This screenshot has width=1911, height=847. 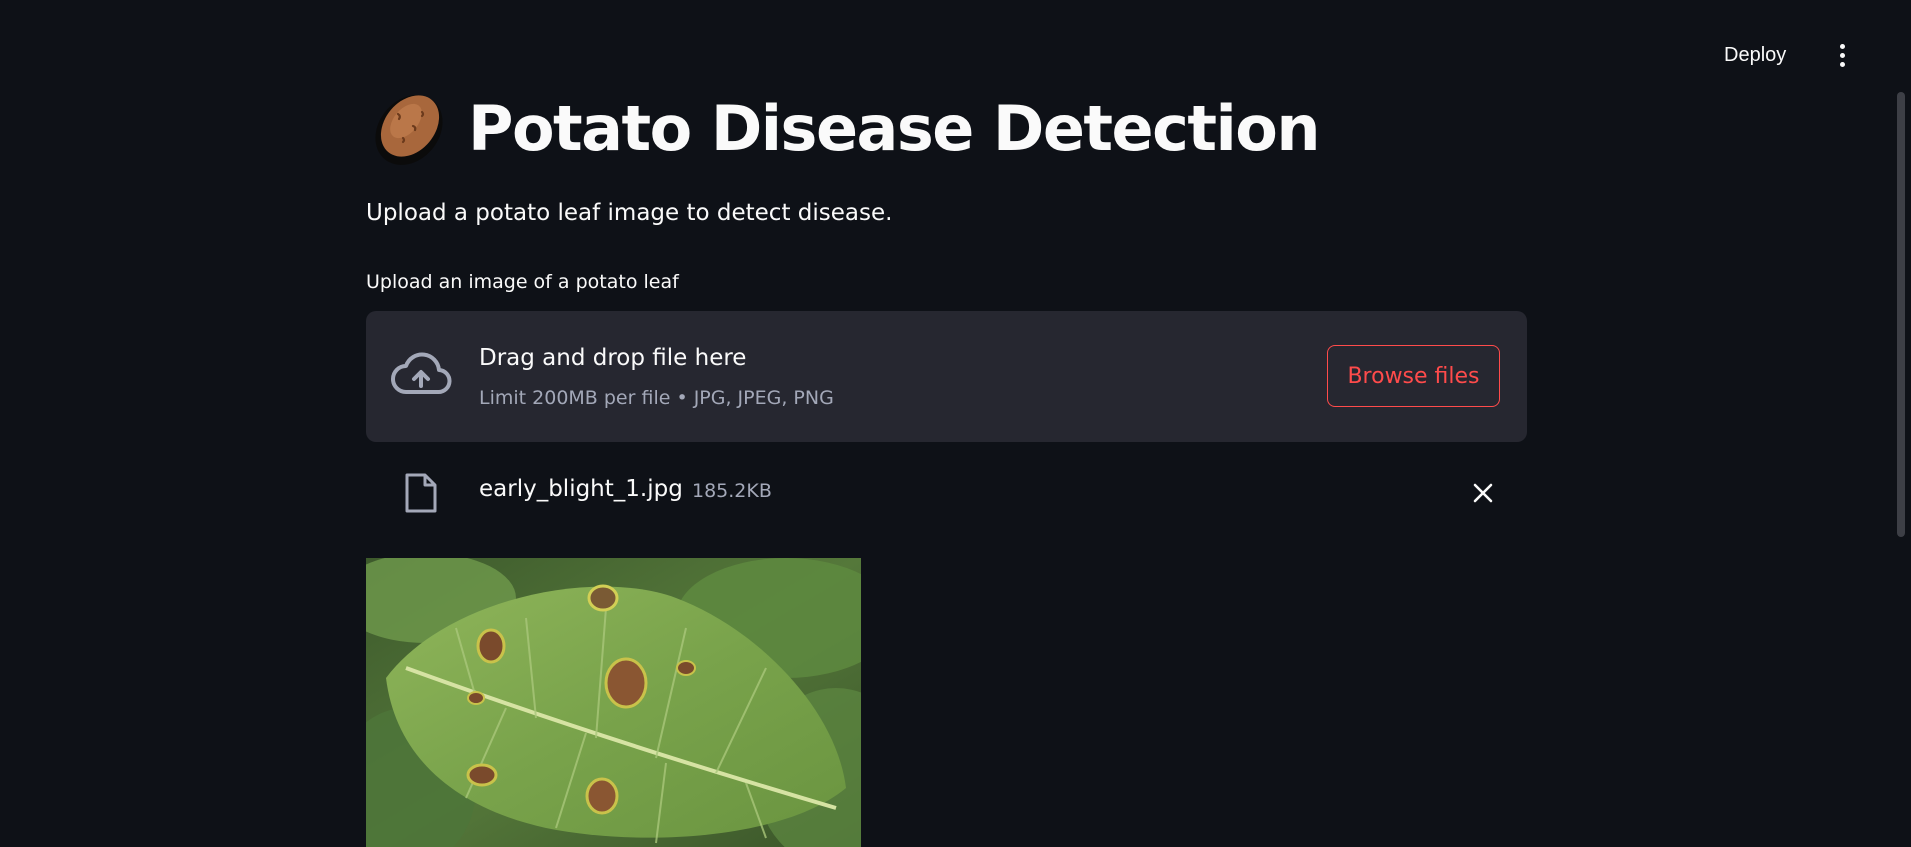 I want to click on leaf-image-graphic, so click(x=613, y=702).